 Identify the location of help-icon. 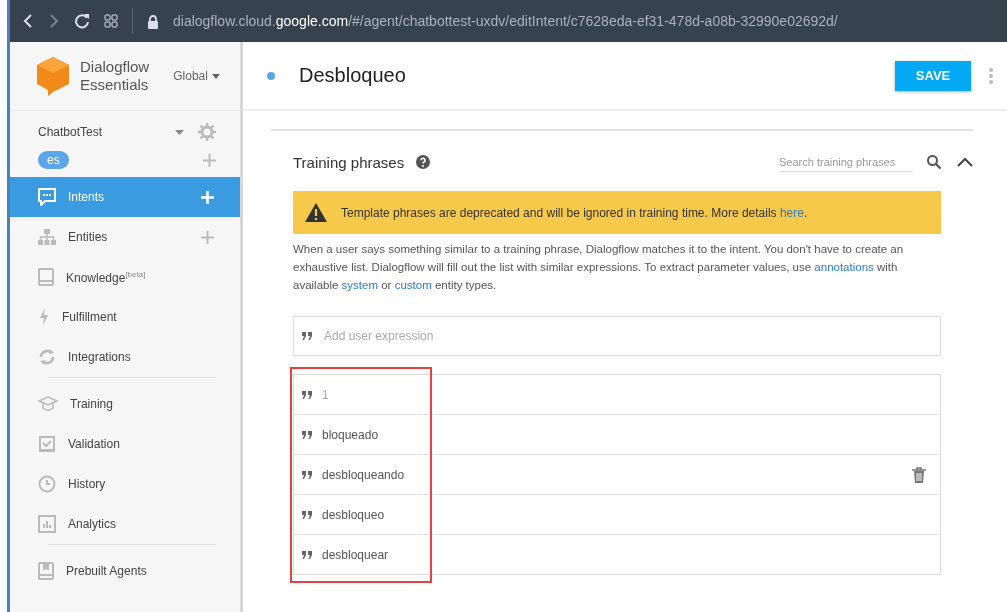
(423, 162).